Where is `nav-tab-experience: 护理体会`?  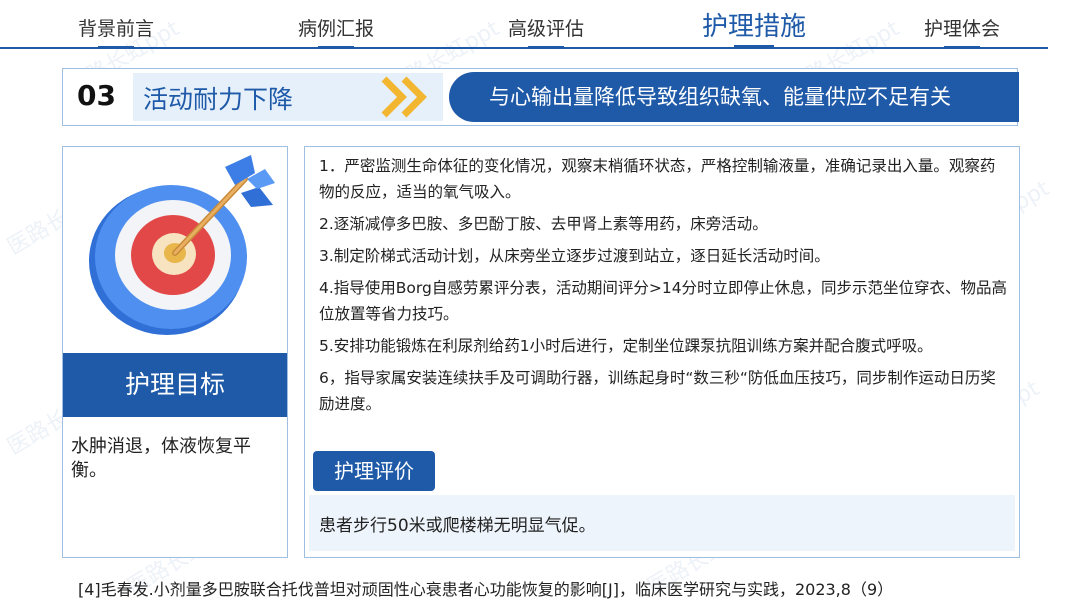
nav-tab-experience: 护理体会 is located at coordinates (962, 31).